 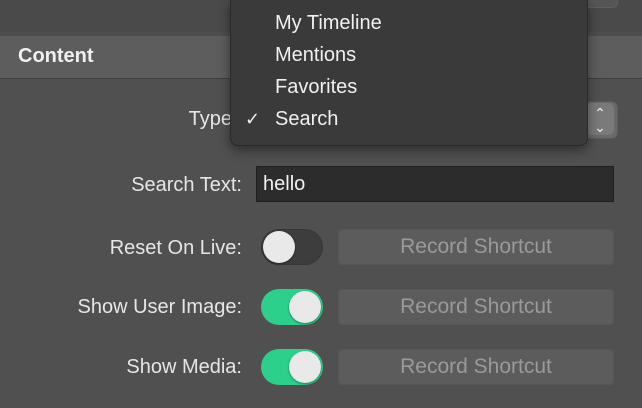 What do you see at coordinates (328, 23) in the screenshot?
I see `menu-item-my-timeline: My Timeline` at bounding box center [328, 23].